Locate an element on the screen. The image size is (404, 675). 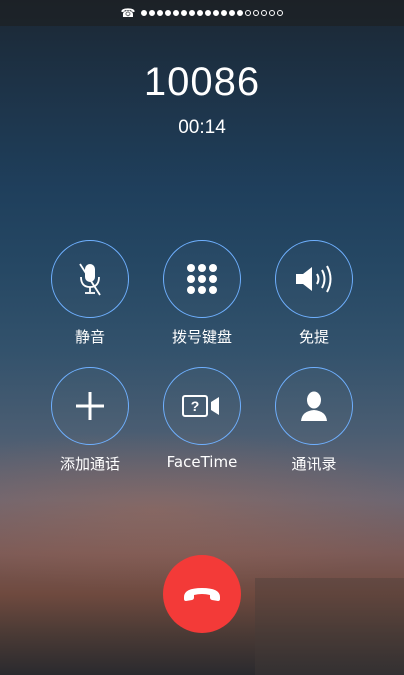
hang-up-icon is located at coordinates (202, 594).